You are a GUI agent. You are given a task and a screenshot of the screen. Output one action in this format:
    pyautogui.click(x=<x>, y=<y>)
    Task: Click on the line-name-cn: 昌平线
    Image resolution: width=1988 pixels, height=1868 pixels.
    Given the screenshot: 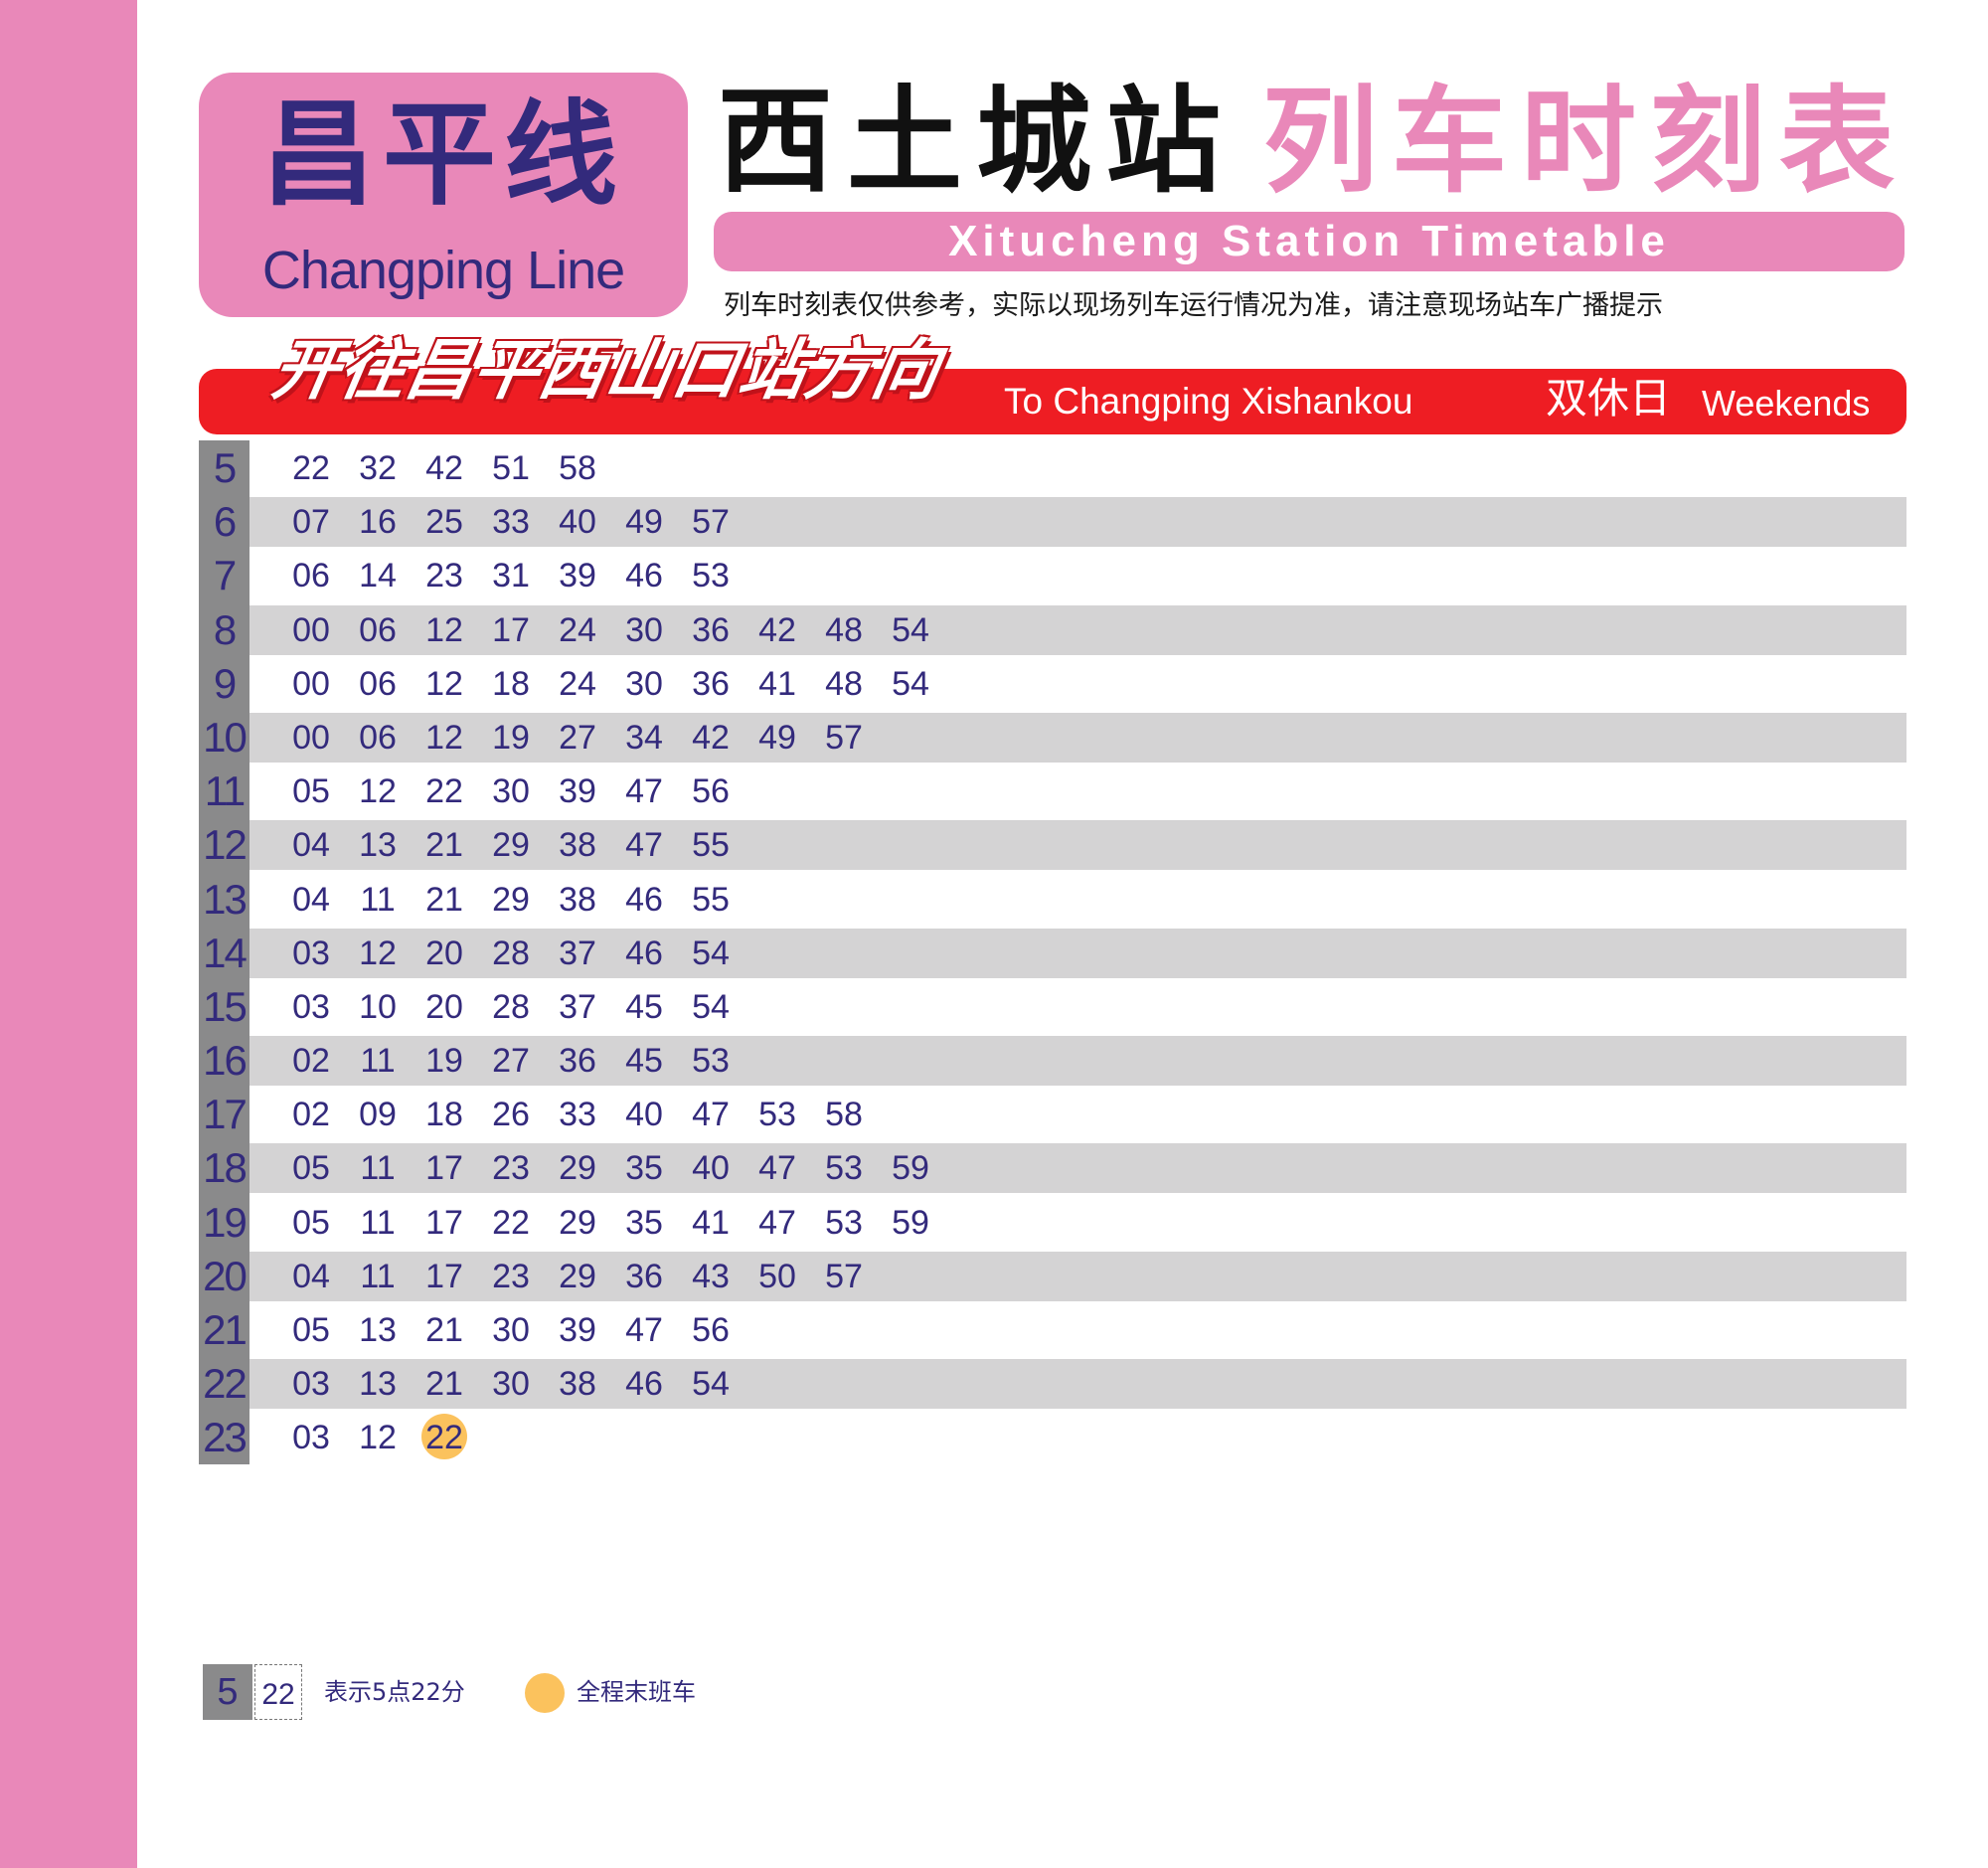 What is the action you would take?
    pyautogui.click(x=442, y=154)
    